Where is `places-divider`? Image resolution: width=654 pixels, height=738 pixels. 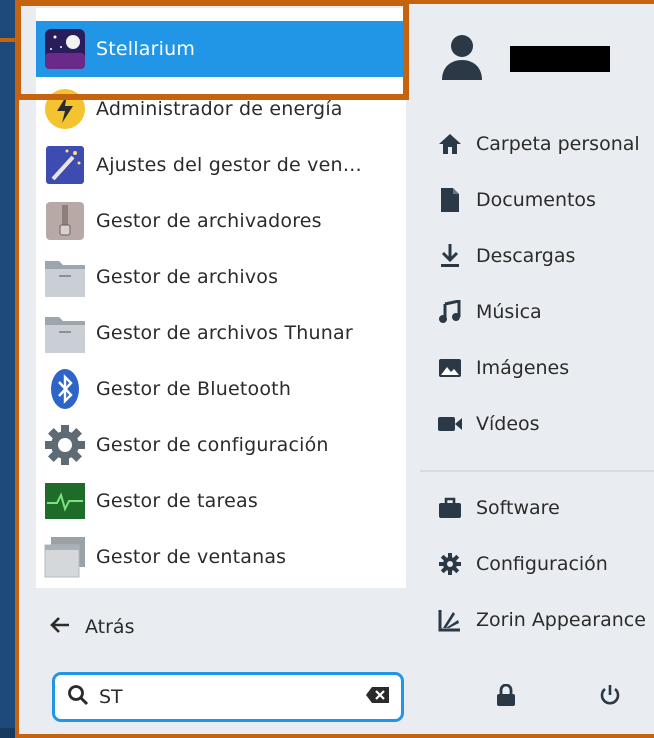 places-divider is located at coordinates (537, 471).